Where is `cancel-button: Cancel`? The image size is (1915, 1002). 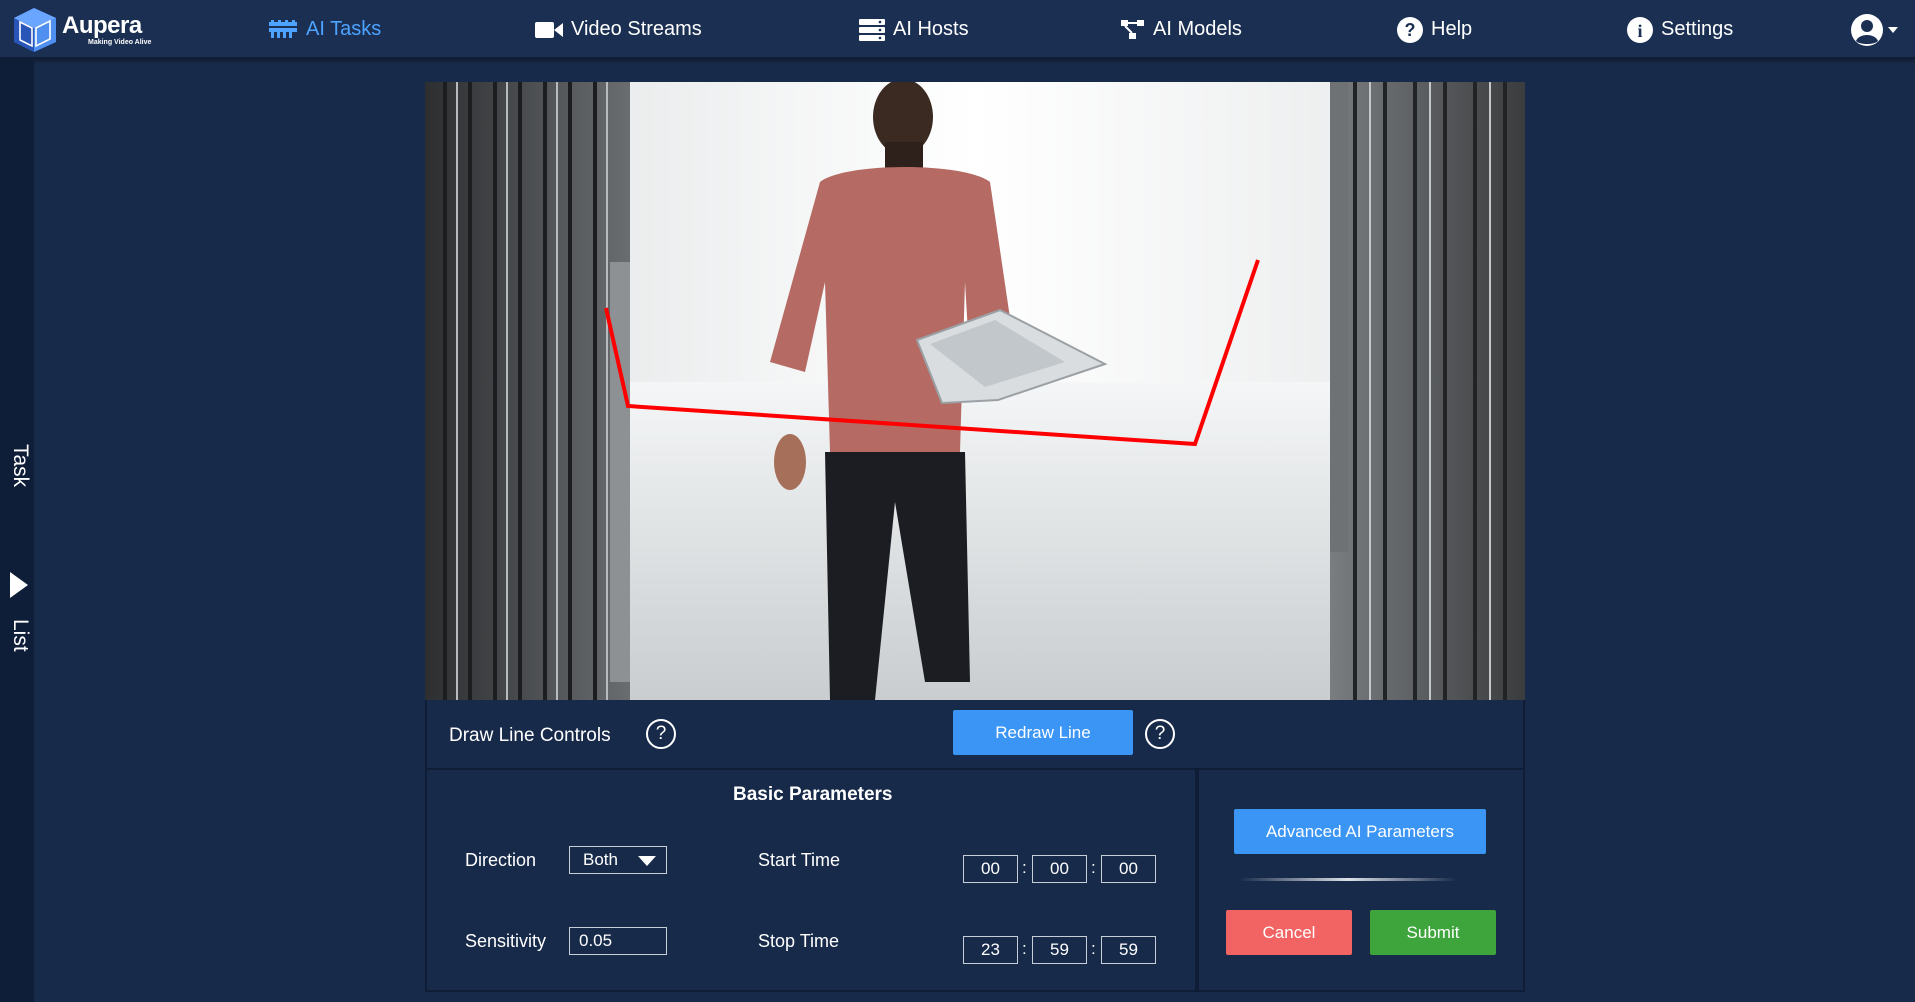
cancel-button: Cancel is located at coordinates (1289, 932).